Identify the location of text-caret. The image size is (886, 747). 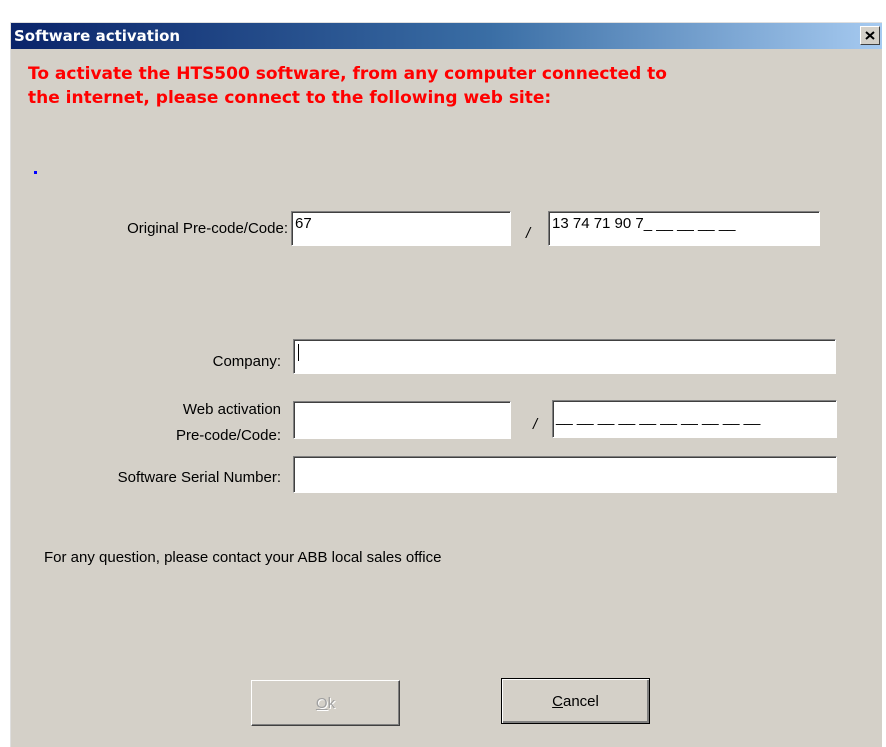
(298, 352).